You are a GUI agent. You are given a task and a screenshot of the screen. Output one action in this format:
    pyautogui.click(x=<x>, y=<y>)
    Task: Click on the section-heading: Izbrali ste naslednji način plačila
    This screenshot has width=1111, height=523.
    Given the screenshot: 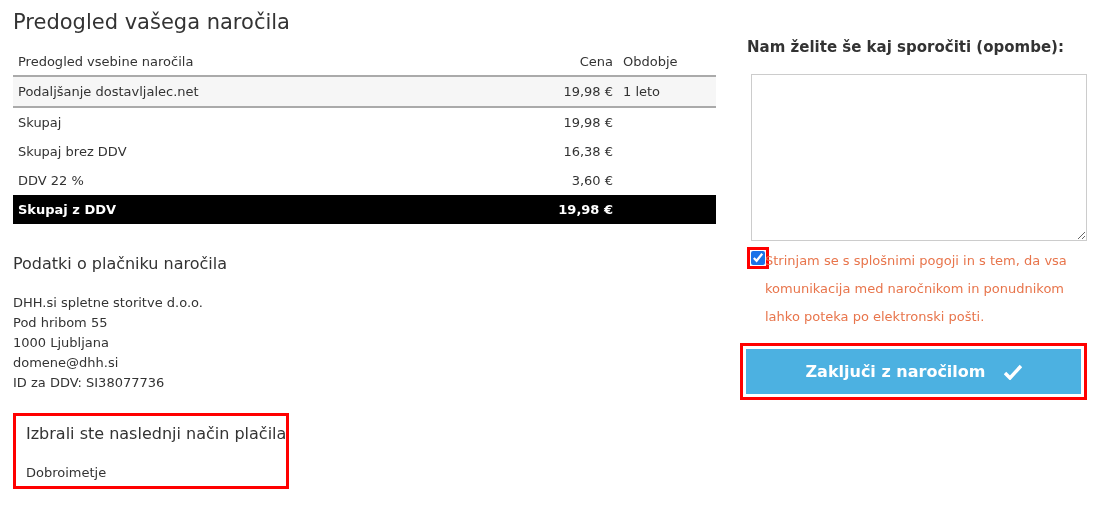 What is the action you would take?
    pyautogui.click(x=156, y=433)
    